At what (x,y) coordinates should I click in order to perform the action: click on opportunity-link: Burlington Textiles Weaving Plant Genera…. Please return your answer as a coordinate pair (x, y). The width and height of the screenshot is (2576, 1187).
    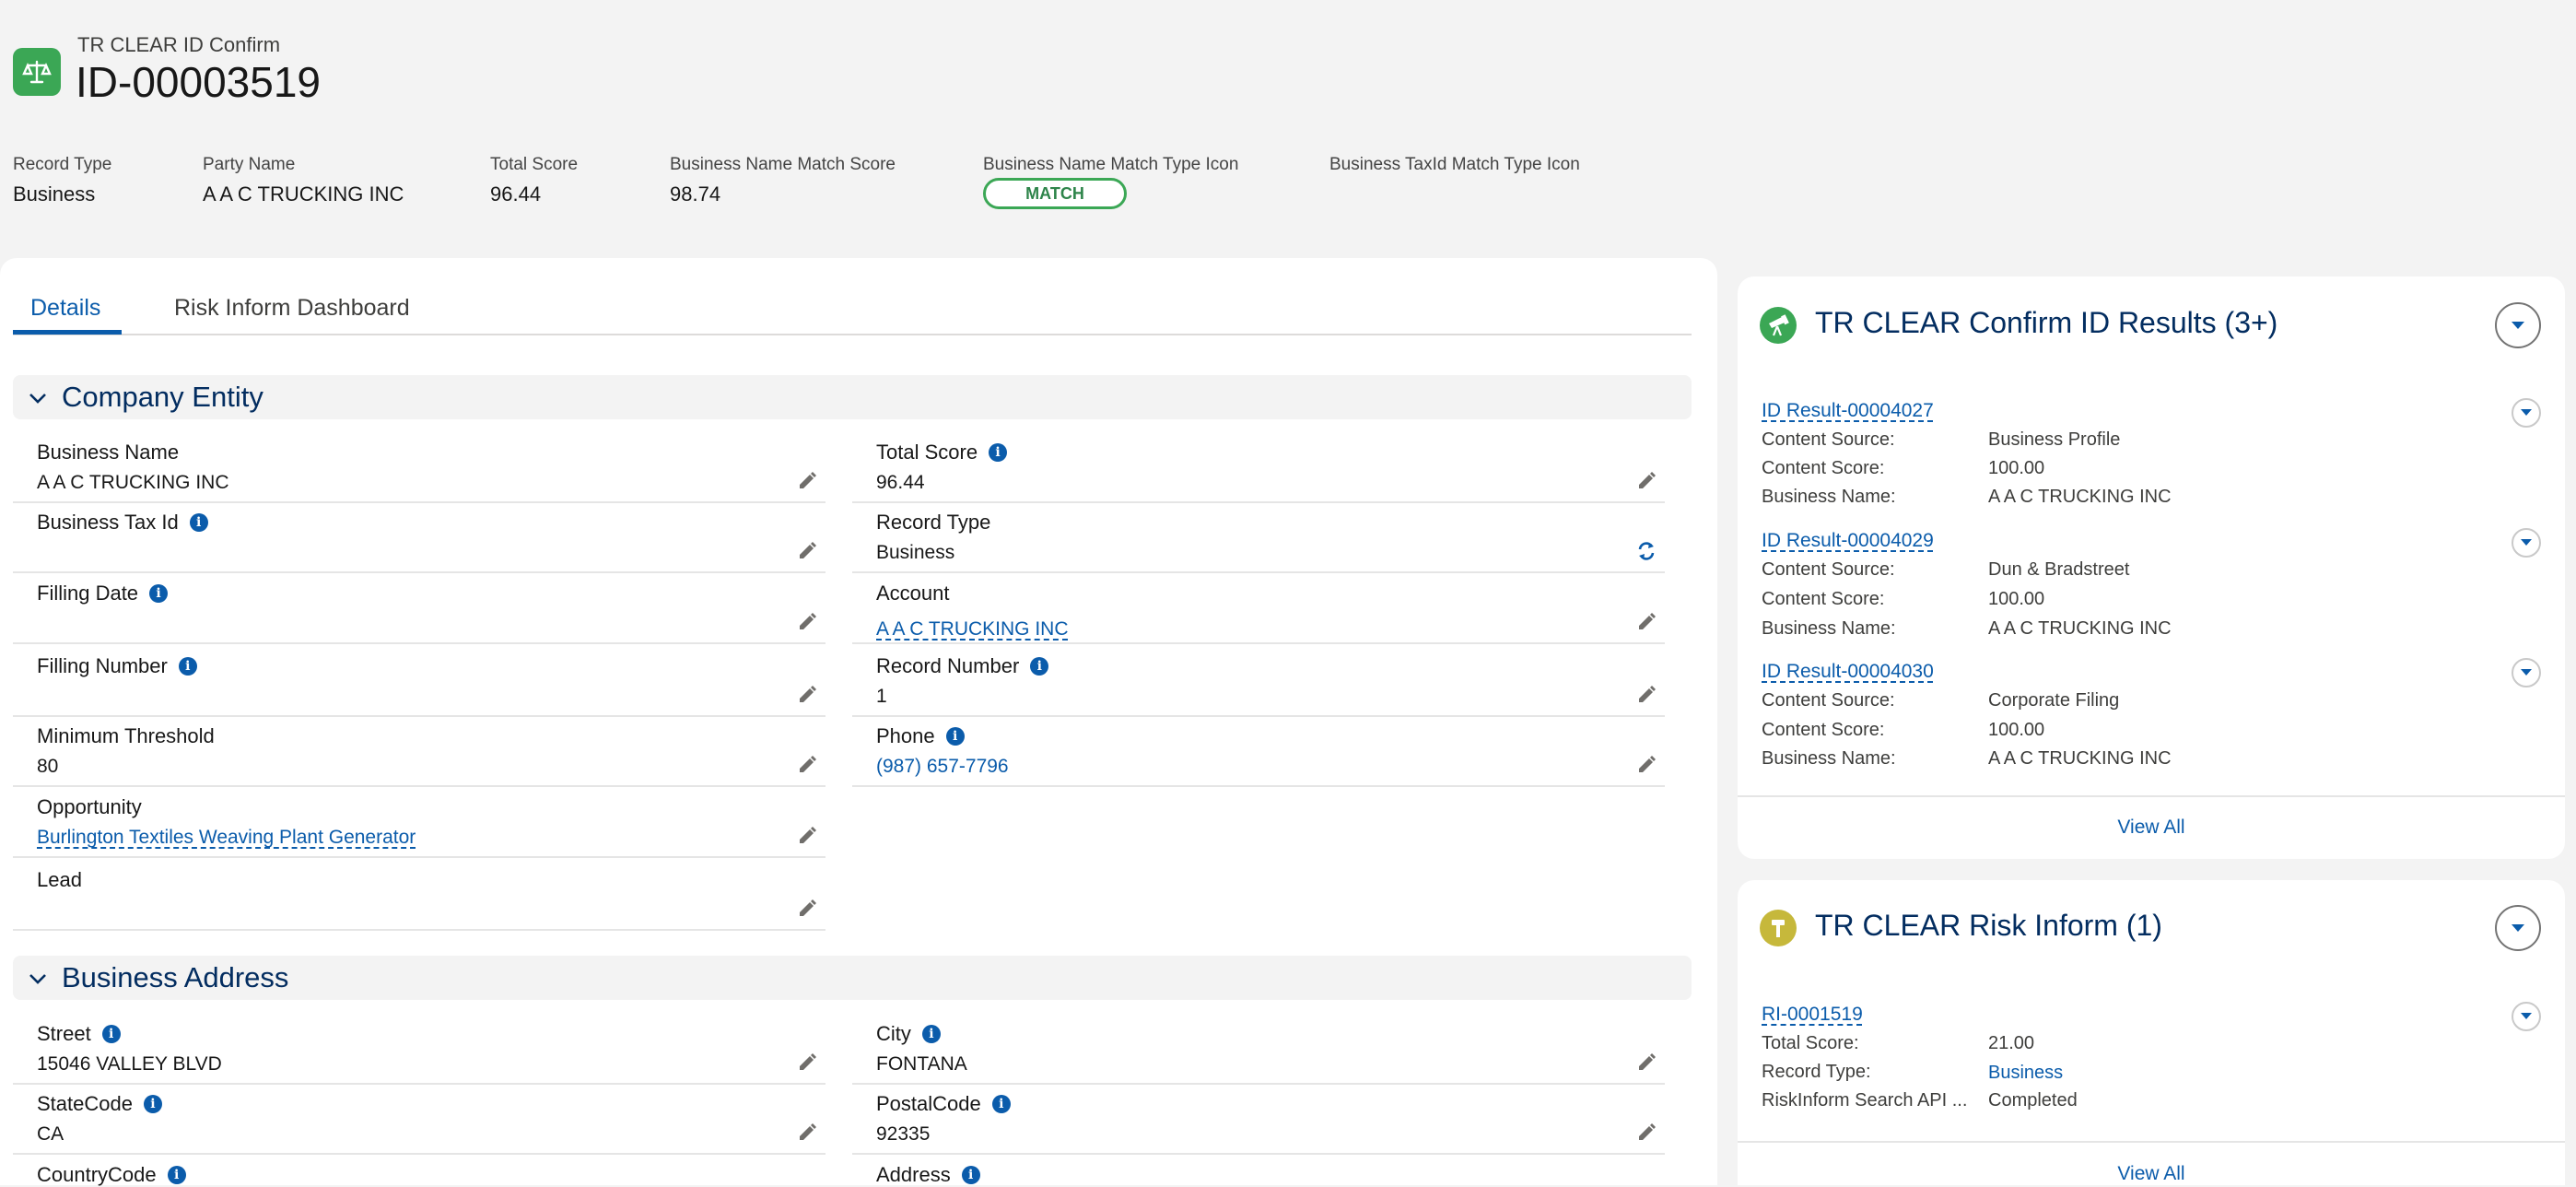
    Looking at the image, I should click on (227, 838).